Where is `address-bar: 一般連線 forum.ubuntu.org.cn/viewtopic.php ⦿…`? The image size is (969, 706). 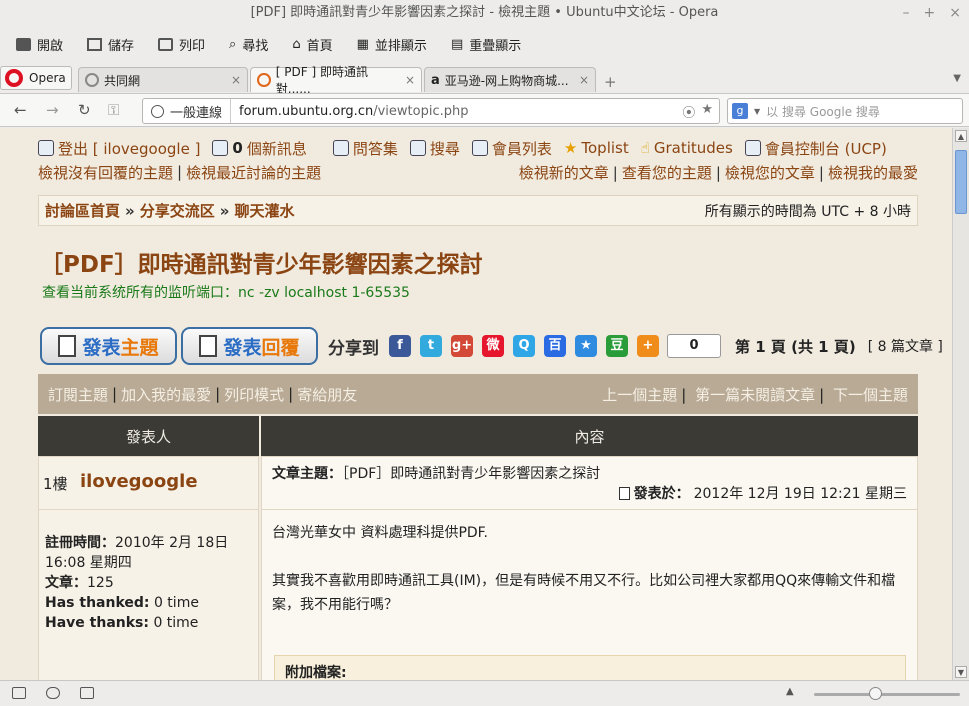
address-bar: 一般連線 forum.ubuntu.org.cn/viewtopic.php ⦿… is located at coordinates (431, 111).